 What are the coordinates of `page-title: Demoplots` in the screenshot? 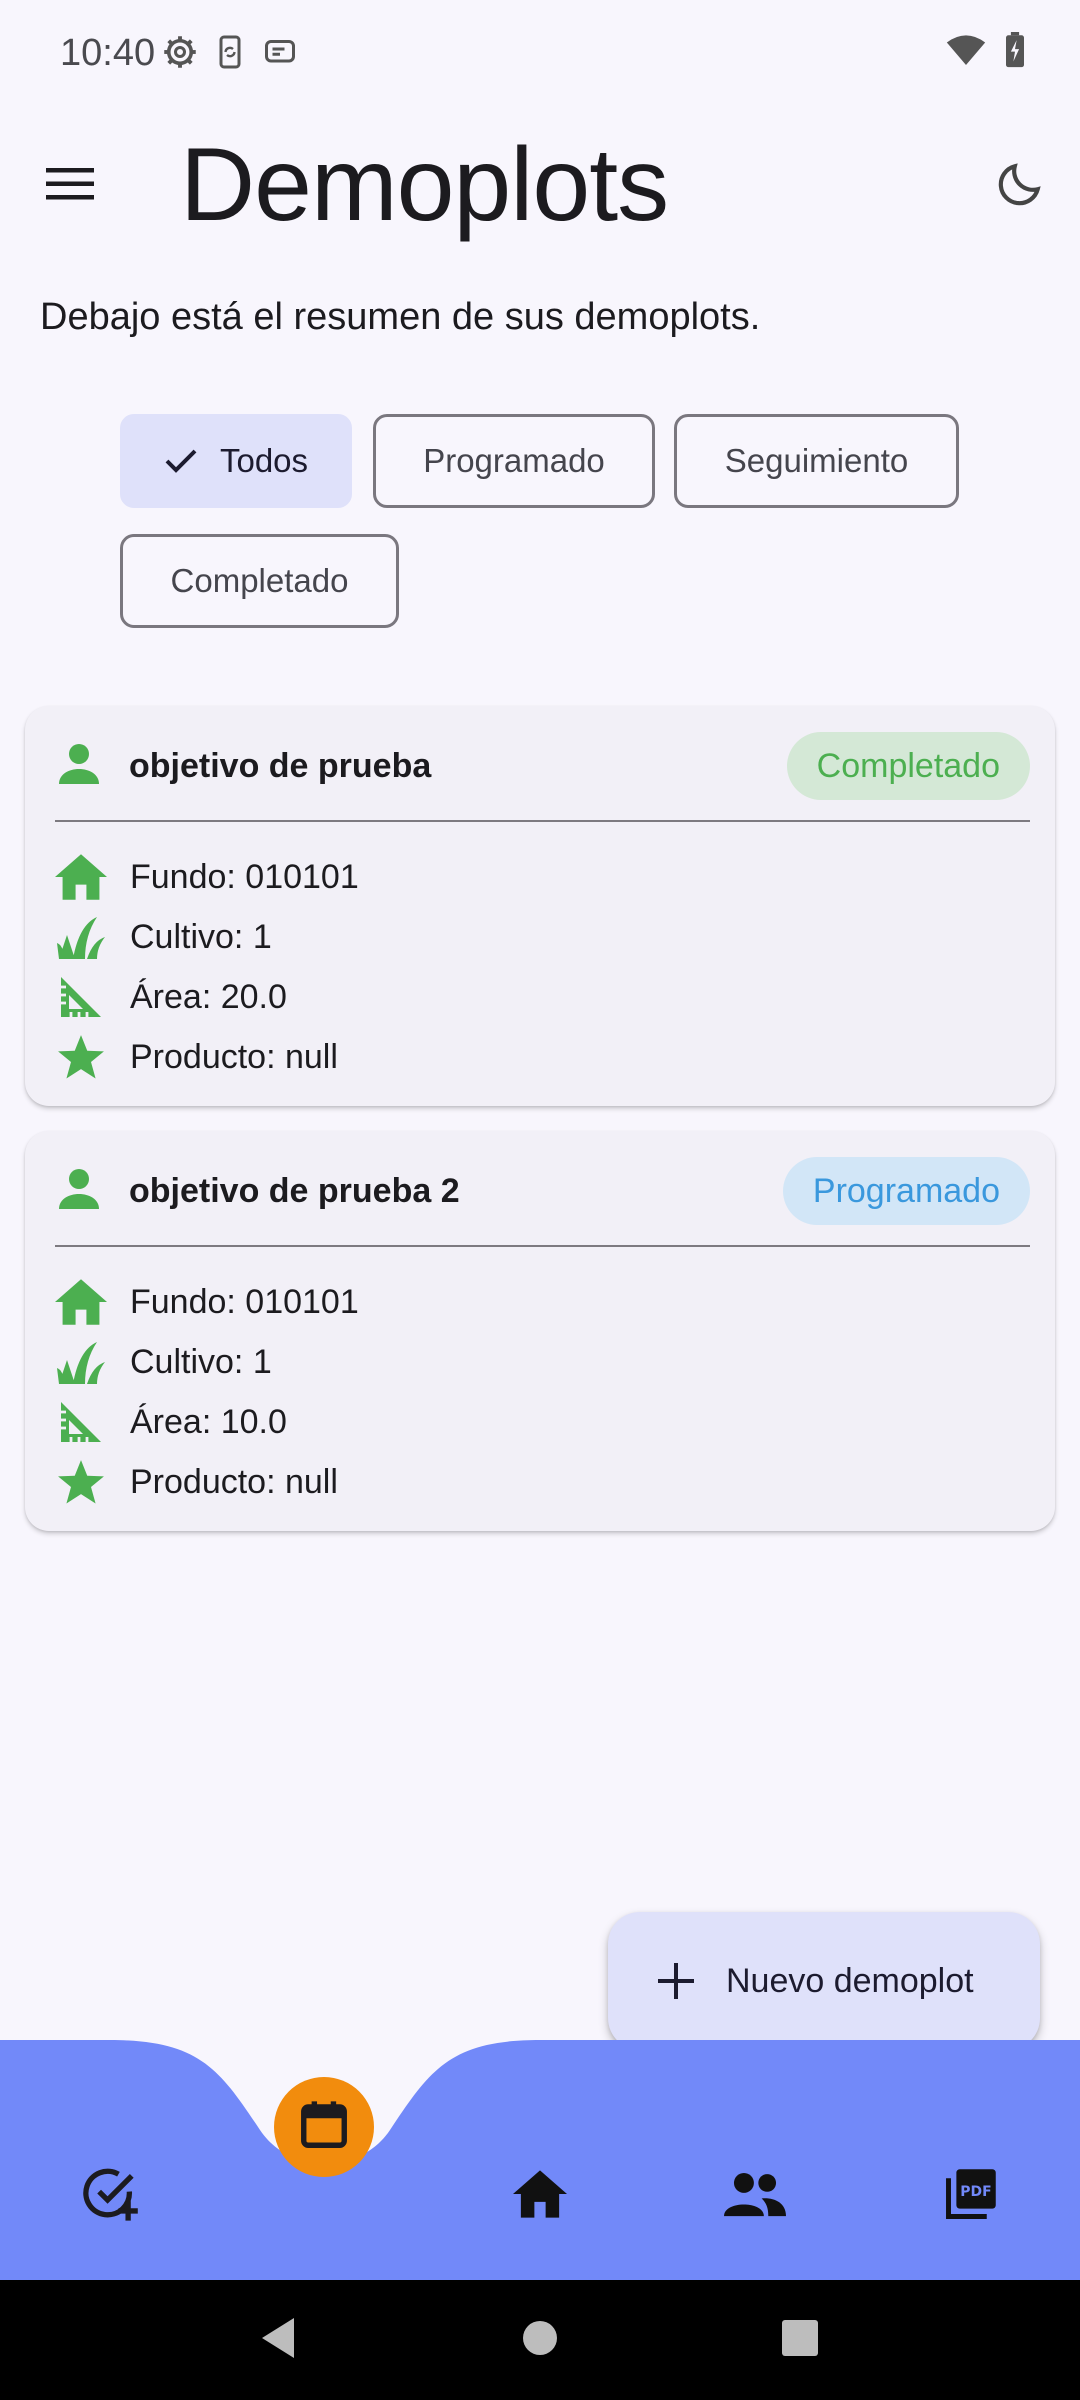 It's located at (424, 185).